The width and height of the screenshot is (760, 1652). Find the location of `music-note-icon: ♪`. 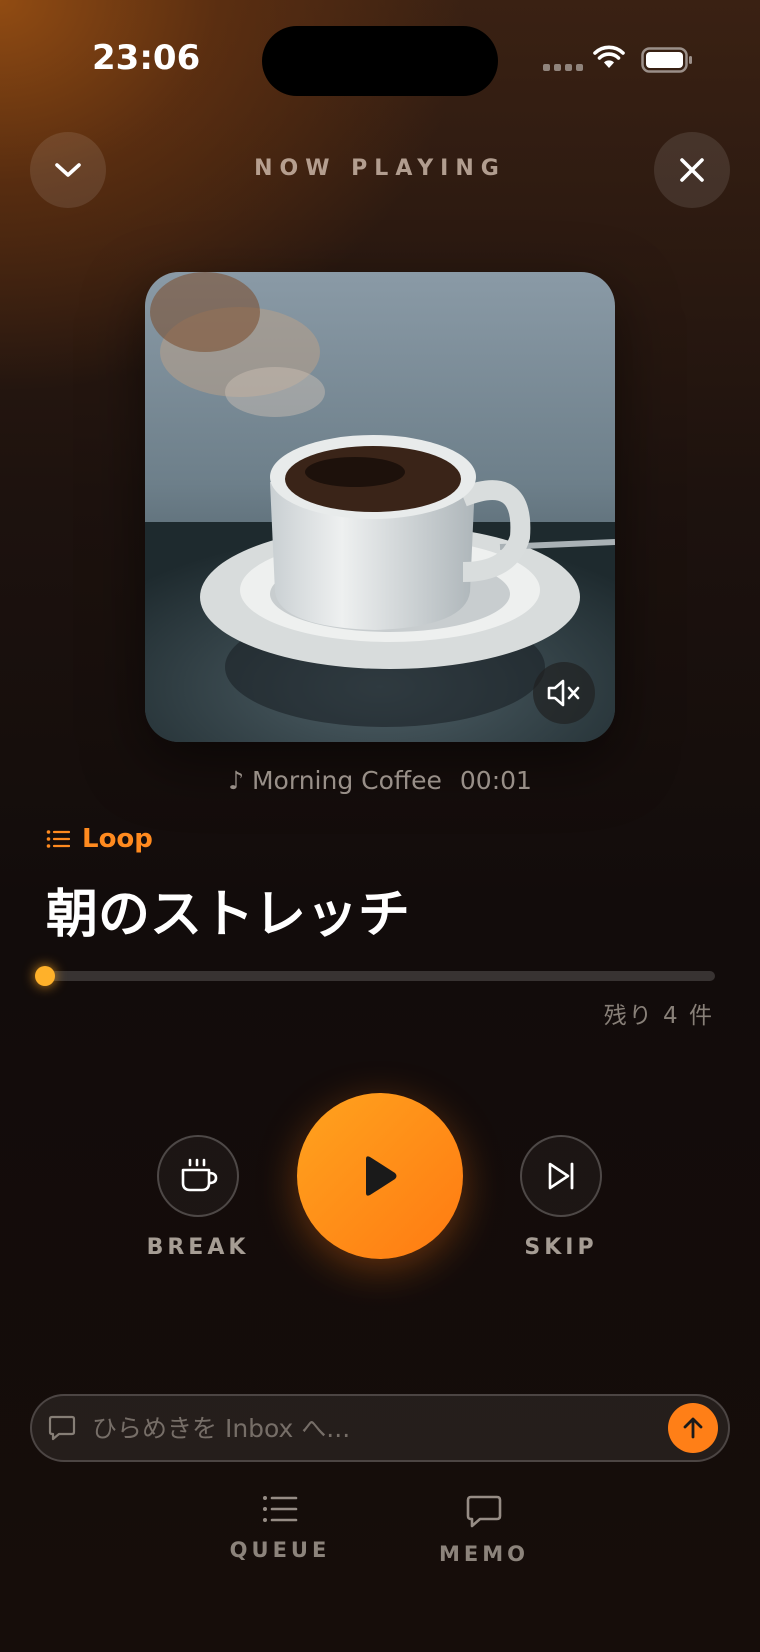

music-note-icon: ♪ is located at coordinates (236, 780).